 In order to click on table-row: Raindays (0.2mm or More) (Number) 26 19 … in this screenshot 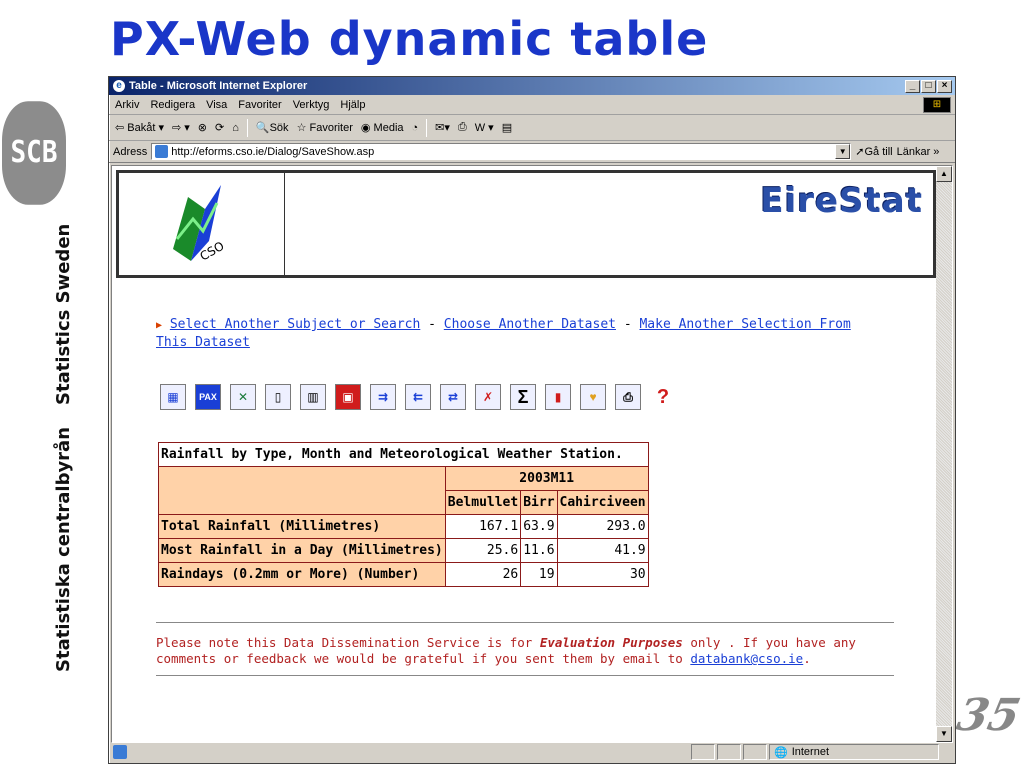, I will do `click(403, 574)`.